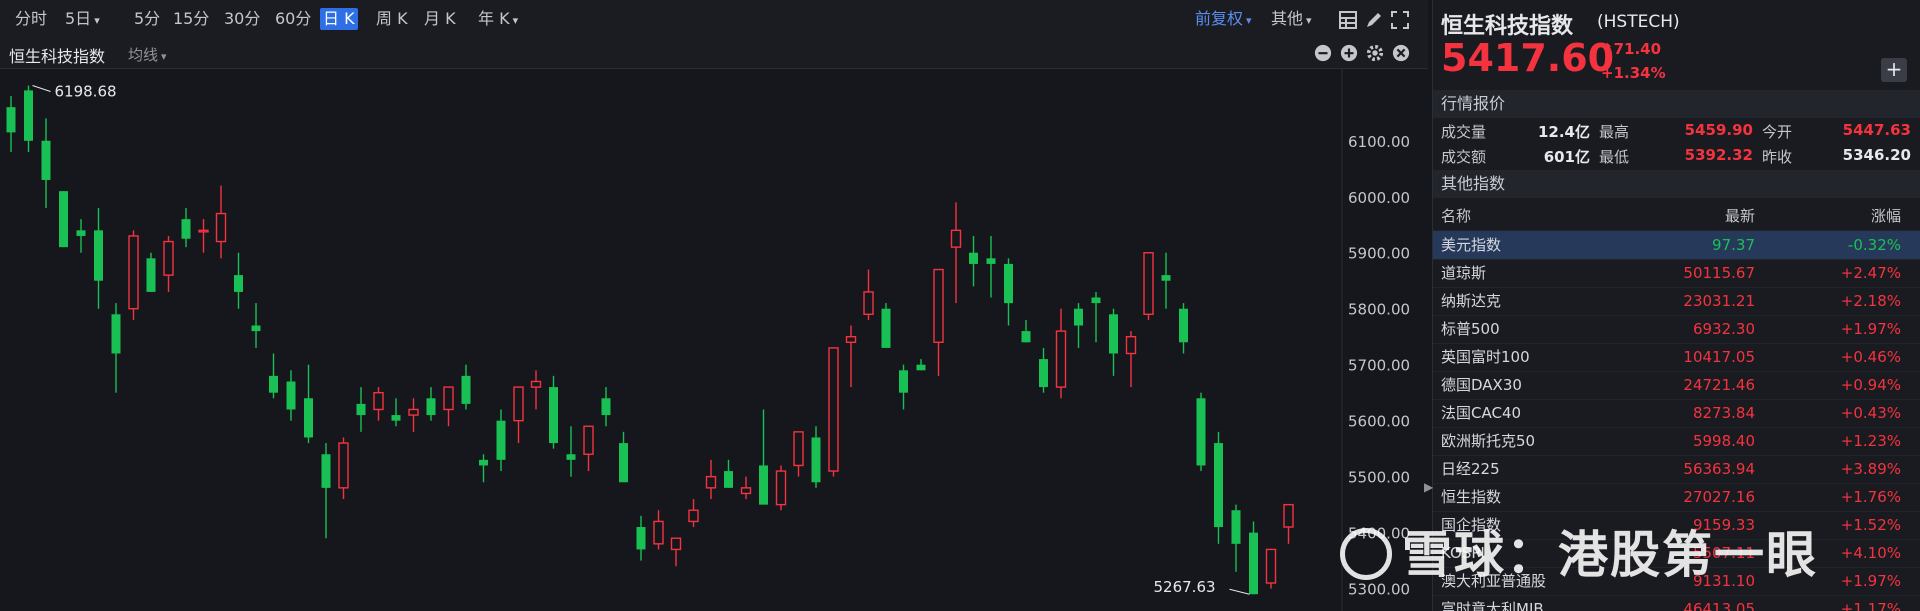 The height and width of the screenshot is (611, 1920). I want to click on pen-icon, so click(1374, 20).